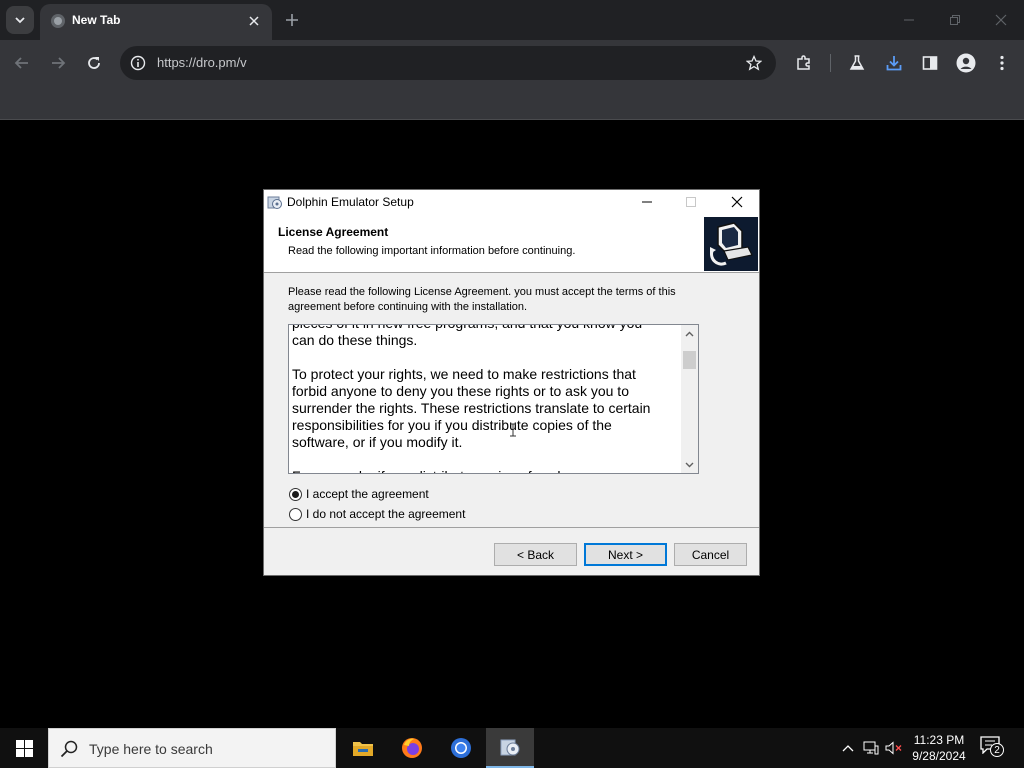 The width and height of the screenshot is (1024, 768). I want to click on search-placeholder: Type here to search, so click(151, 749).